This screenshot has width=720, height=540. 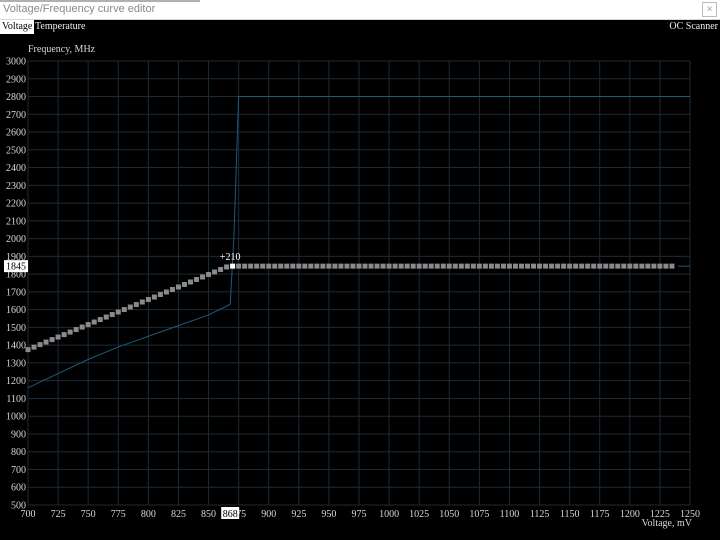 I want to click on cursor-point, so click(x=233, y=266).